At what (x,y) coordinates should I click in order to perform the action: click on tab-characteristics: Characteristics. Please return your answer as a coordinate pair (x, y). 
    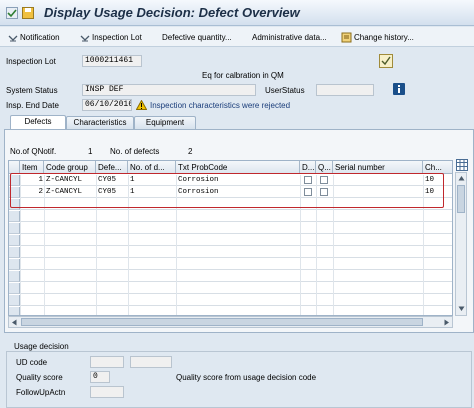
    Looking at the image, I should click on (100, 122).